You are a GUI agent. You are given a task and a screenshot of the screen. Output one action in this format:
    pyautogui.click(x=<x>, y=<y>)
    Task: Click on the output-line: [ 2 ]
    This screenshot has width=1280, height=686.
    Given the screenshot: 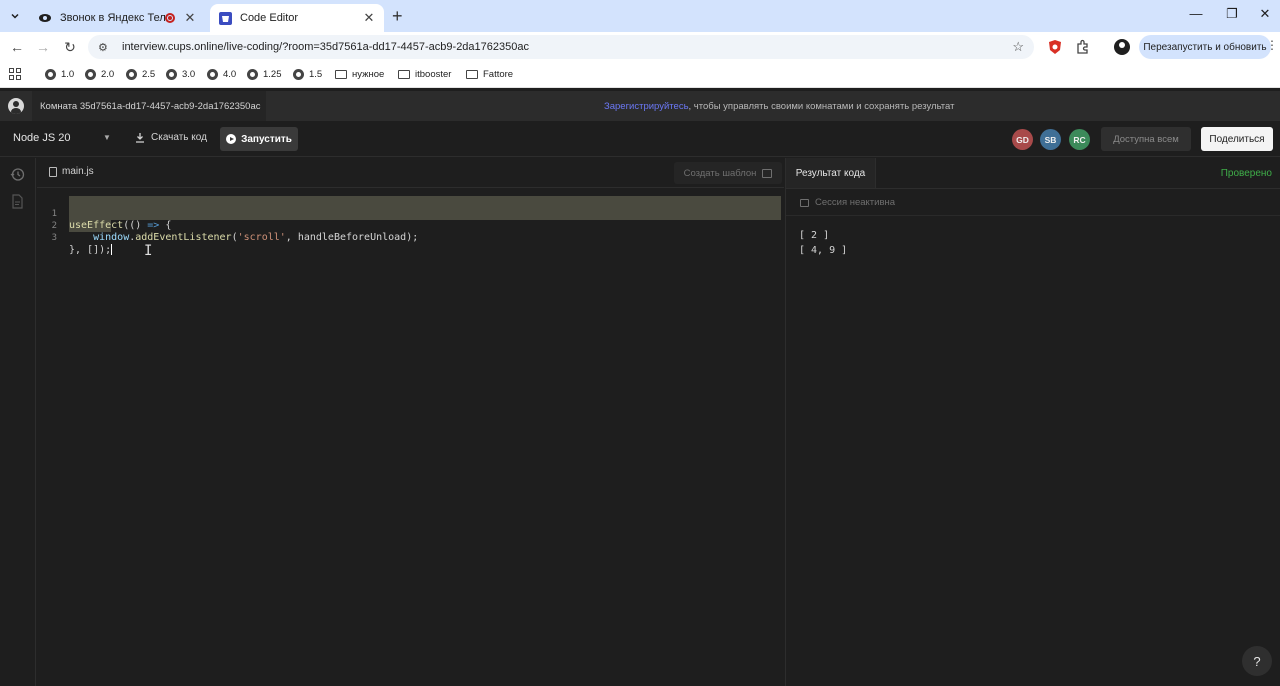 What is the action you would take?
    pyautogui.click(x=814, y=235)
    